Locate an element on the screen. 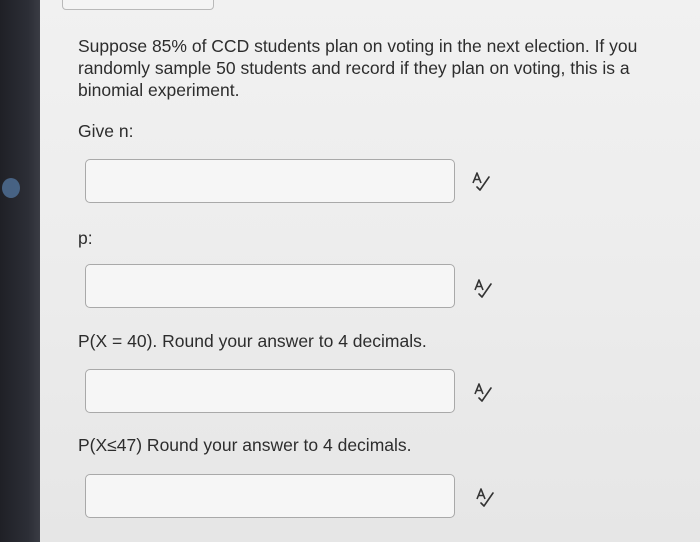 The image size is (700, 542). device-bezel is located at coordinates (20, 271).